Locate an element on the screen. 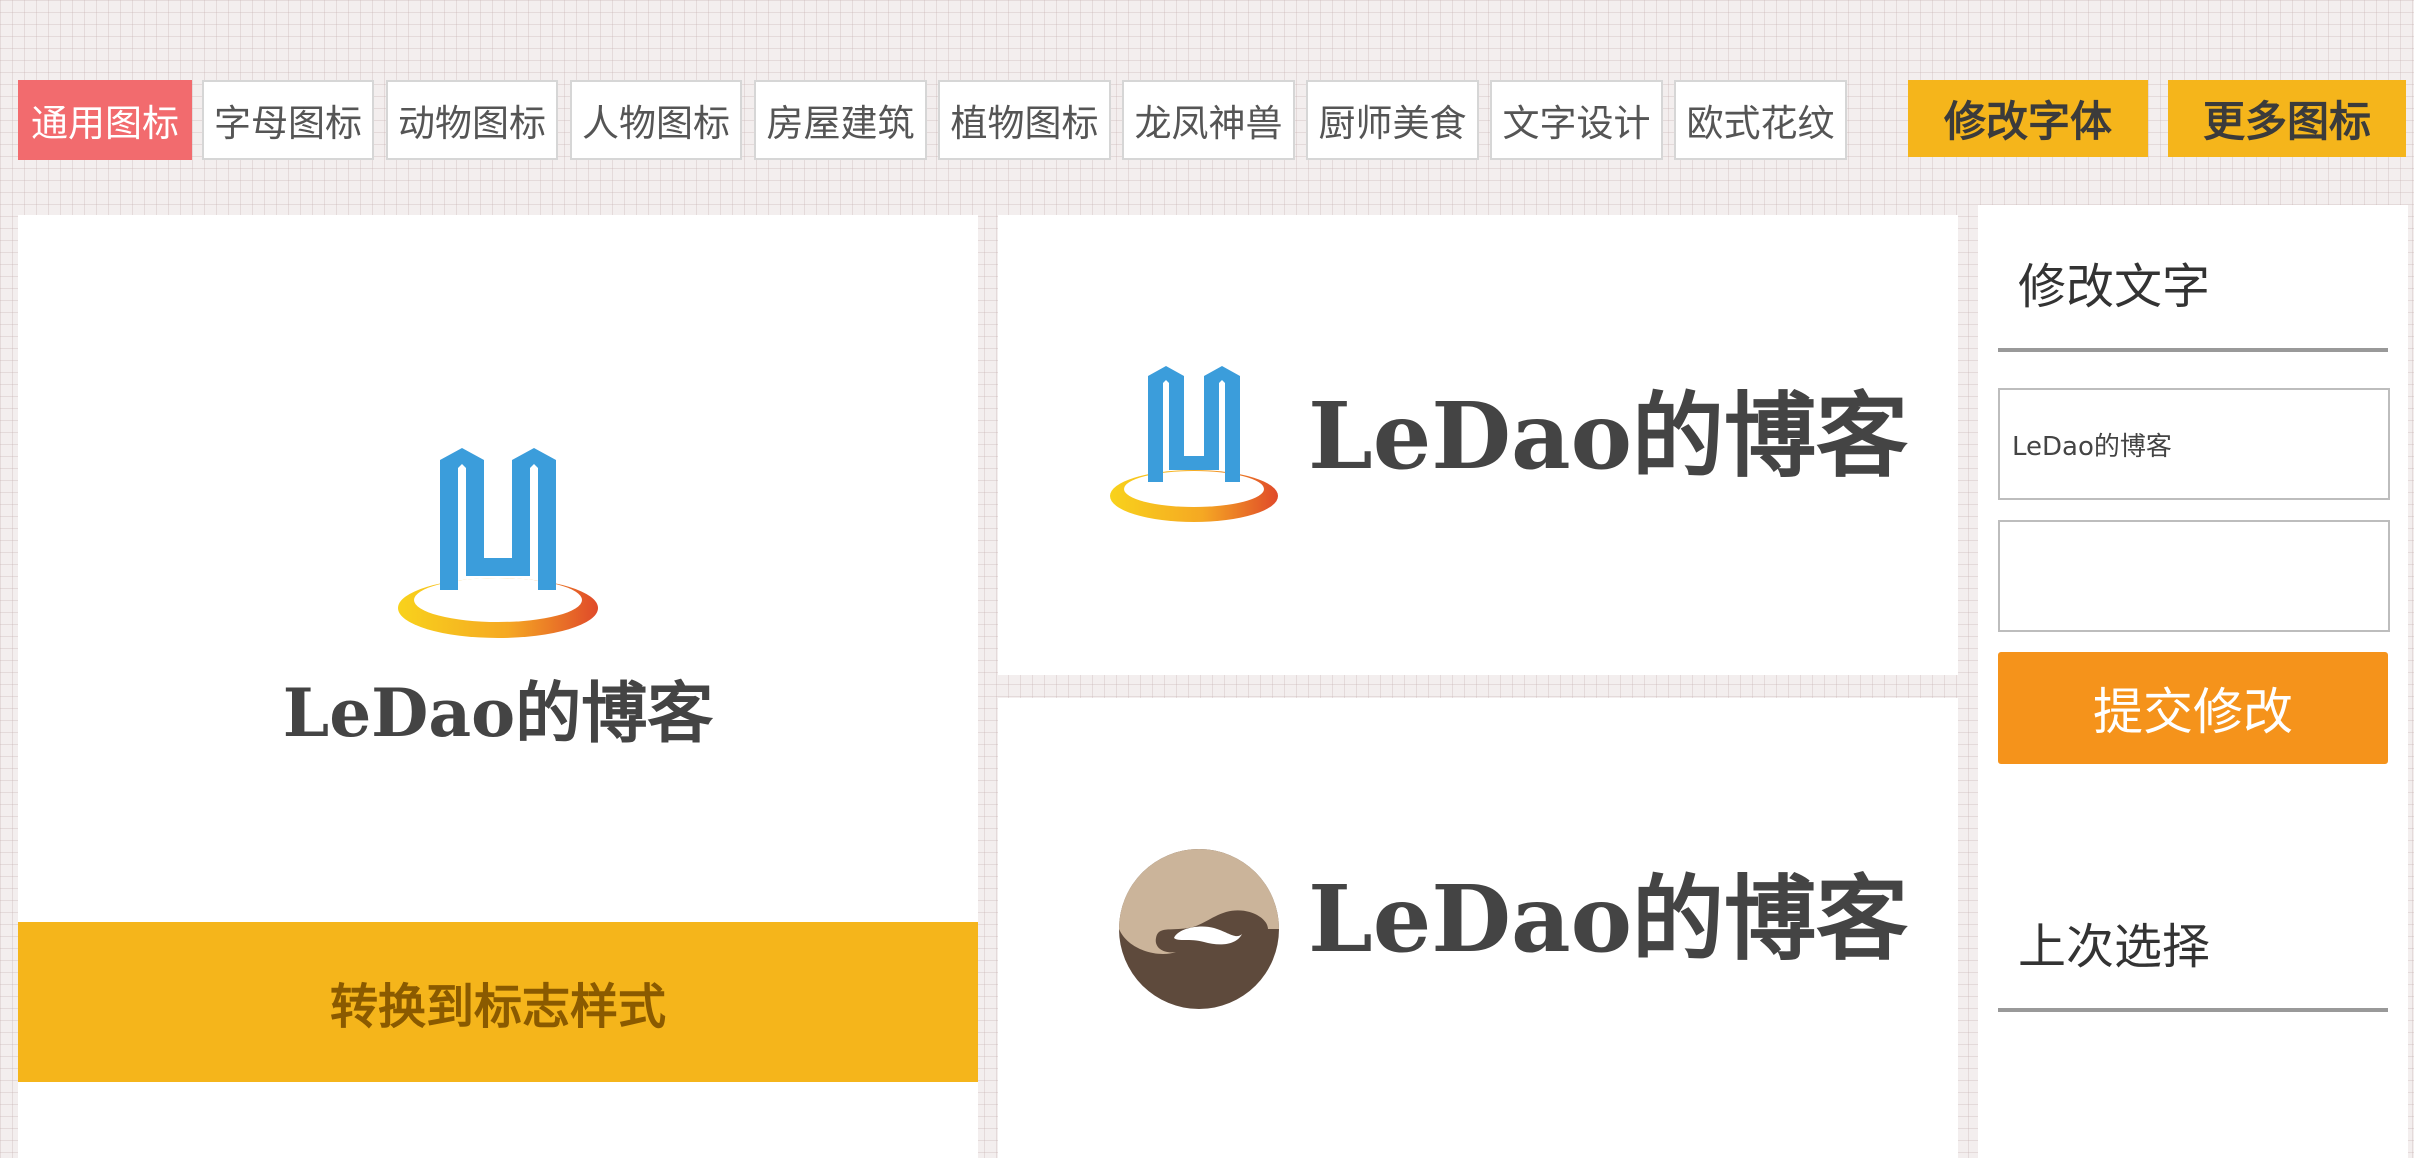 The height and width of the screenshot is (1158, 2414). convert-to-logo-button: 转换到标志样式 is located at coordinates (498, 1002).